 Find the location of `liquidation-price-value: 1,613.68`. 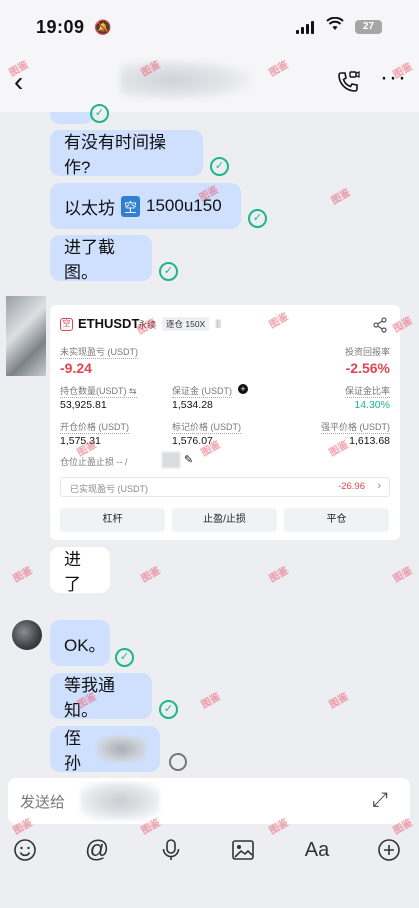

liquidation-price-value: 1,613.68 is located at coordinates (369, 441).